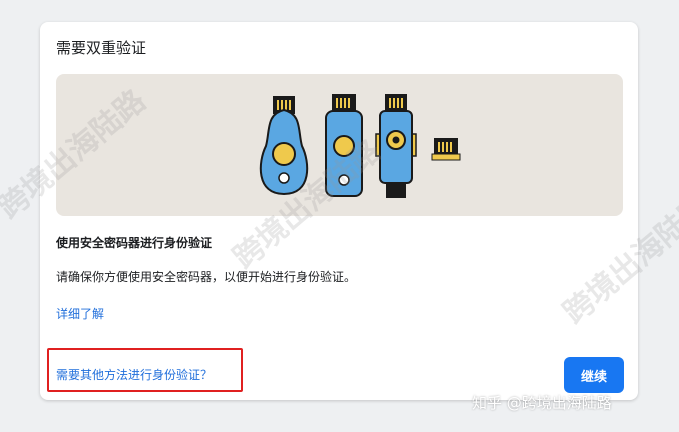  Describe the element at coordinates (134, 374) in the screenshot. I see `other-method-link: 需要其他方法进行身份验证？` at that location.